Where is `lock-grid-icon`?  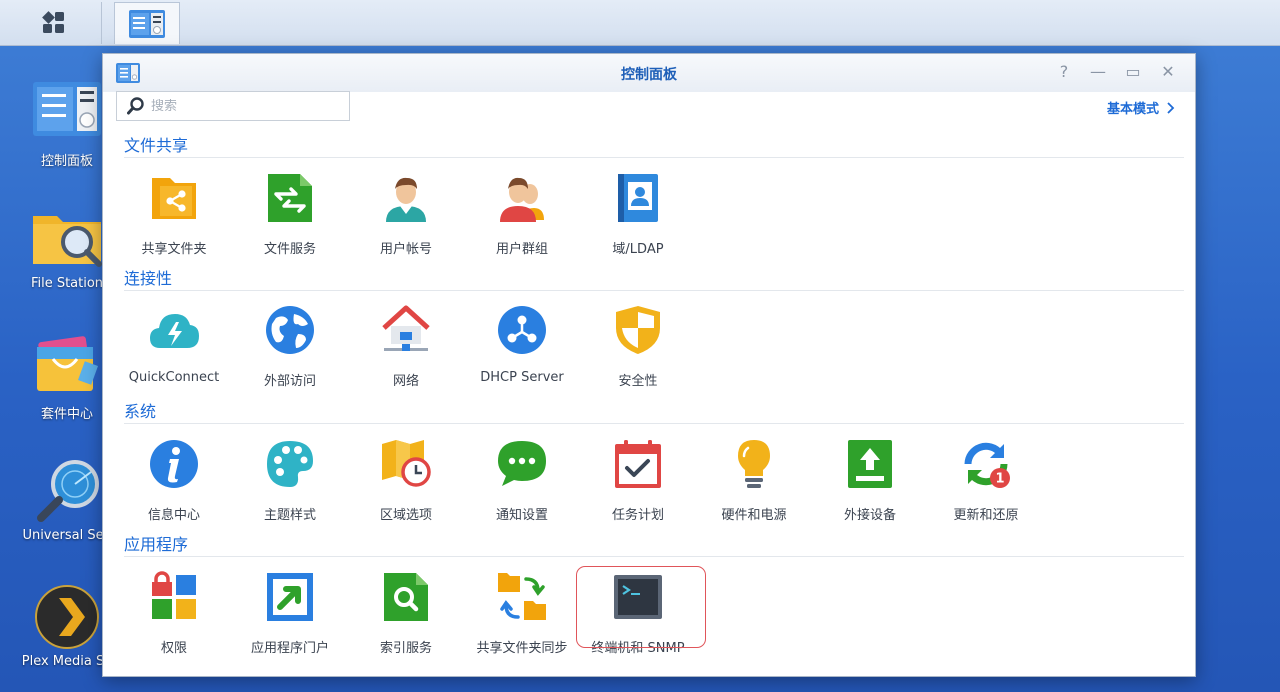 lock-grid-icon is located at coordinates (174, 595).